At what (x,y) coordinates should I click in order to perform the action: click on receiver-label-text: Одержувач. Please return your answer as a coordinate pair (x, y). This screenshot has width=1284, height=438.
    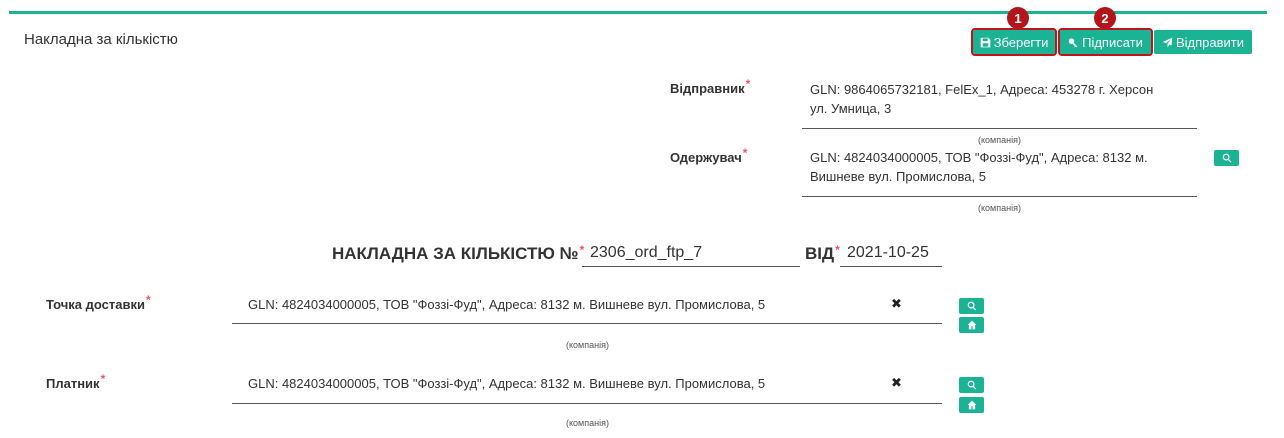
    Looking at the image, I should click on (706, 157).